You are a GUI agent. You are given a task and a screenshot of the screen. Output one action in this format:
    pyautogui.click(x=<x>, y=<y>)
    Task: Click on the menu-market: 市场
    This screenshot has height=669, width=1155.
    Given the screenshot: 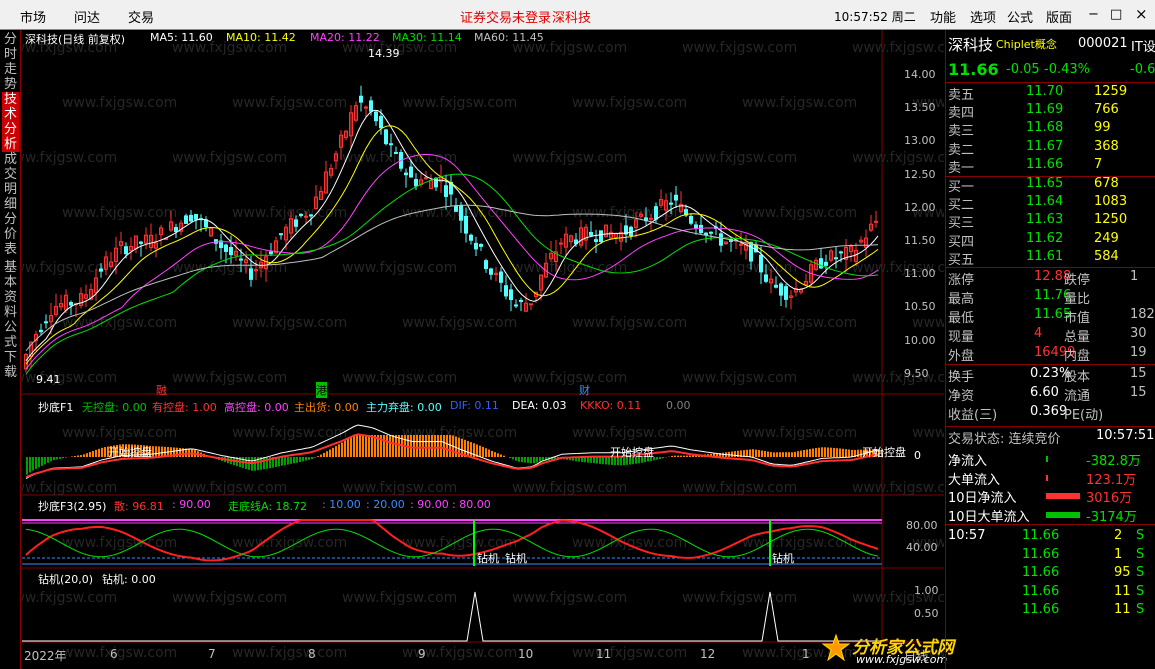 What is the action you would take?
    pyautogui.click(x=33, y=16)
    